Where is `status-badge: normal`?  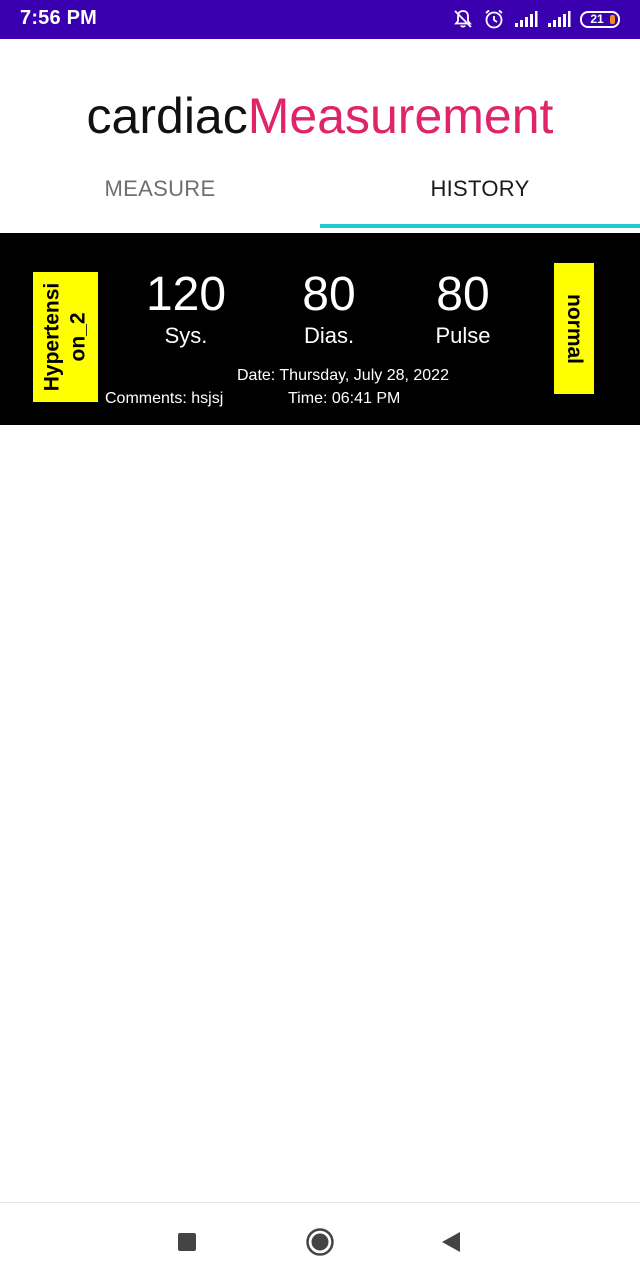
status-badge: normal is located at coordinates (574, 328).